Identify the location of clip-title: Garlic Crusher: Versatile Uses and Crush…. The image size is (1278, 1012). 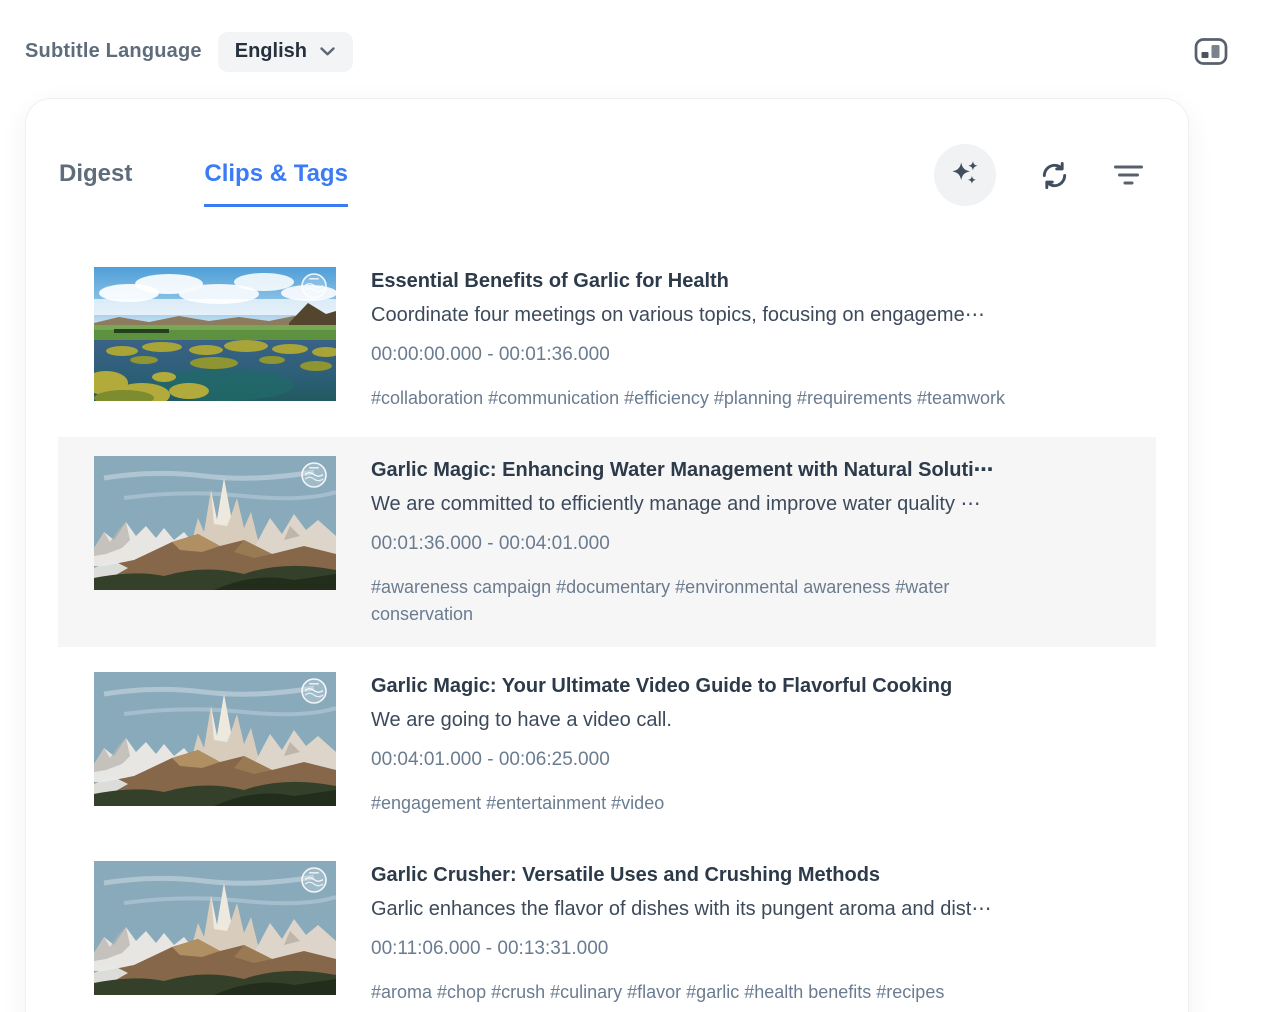
(626, 875).